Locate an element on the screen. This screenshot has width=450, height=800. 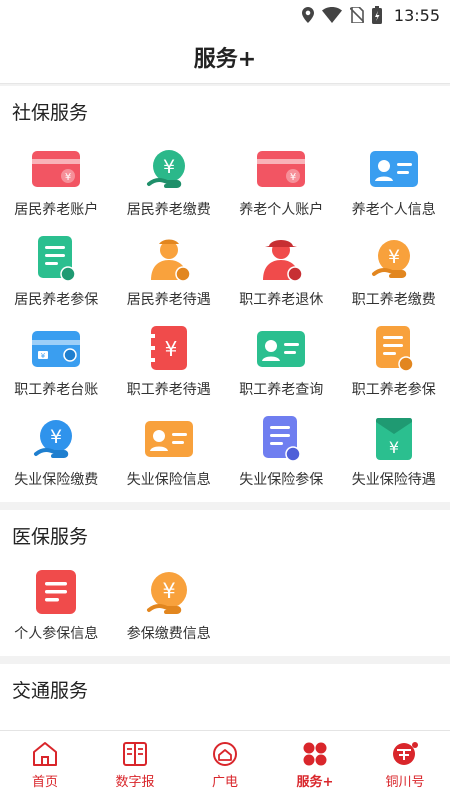
service-item: ¥ 失业保险待遇 is located at coordinates (394, 451).